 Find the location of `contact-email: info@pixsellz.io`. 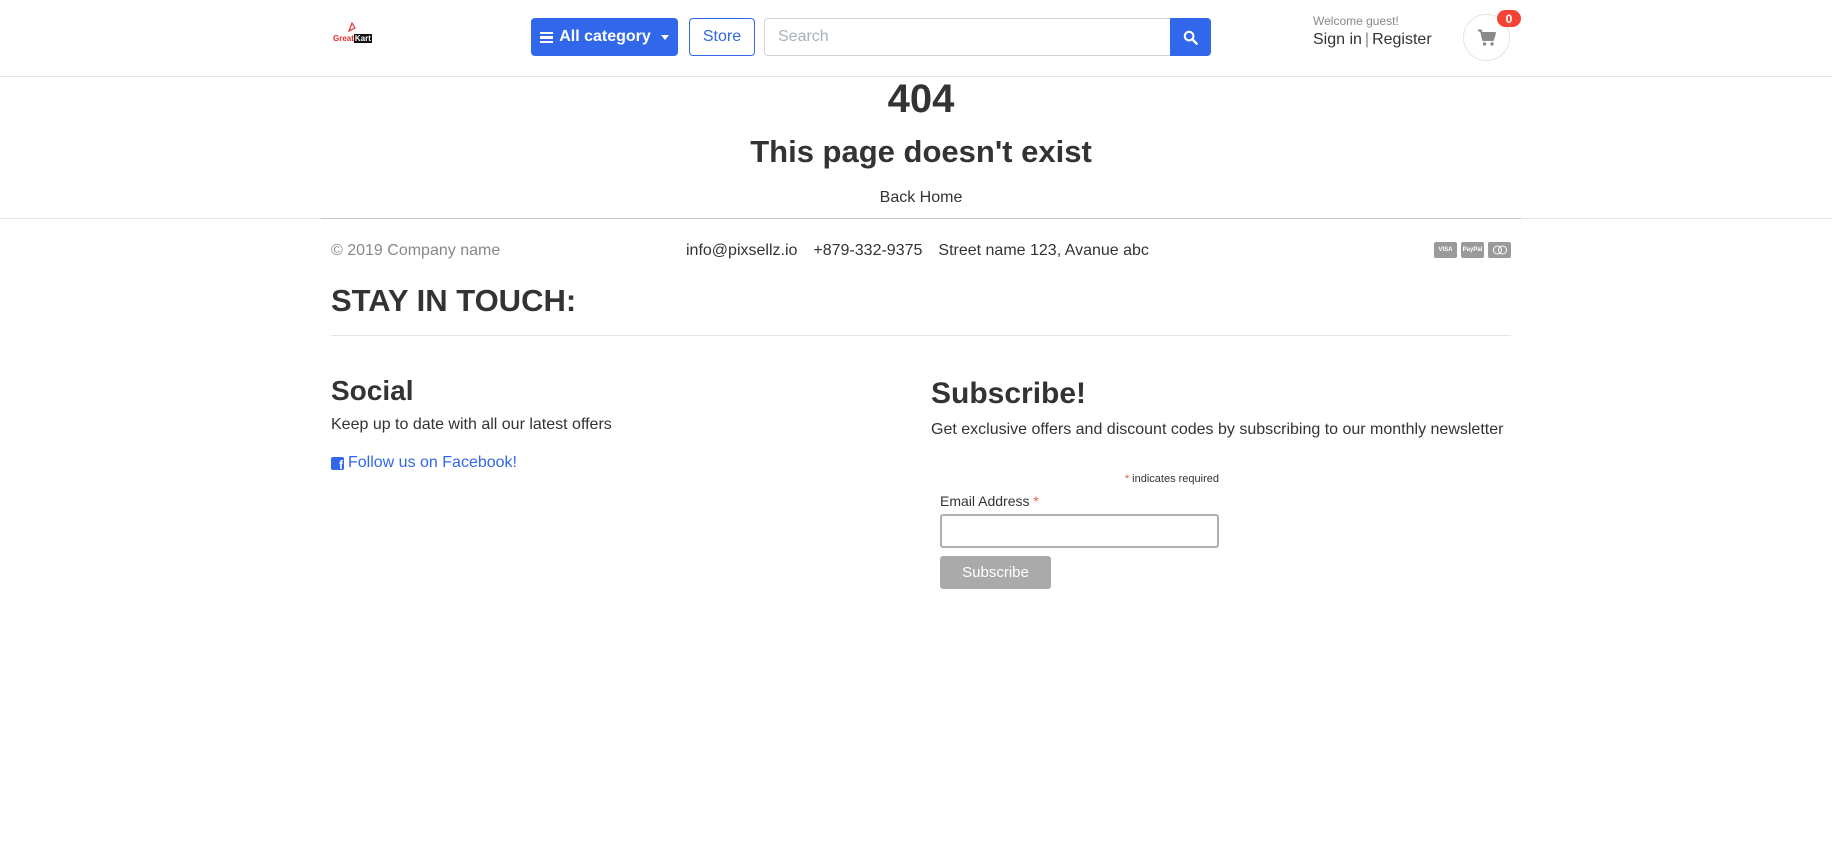

contact-email: info@pixsellz.io is located at coordinates (742, 250).